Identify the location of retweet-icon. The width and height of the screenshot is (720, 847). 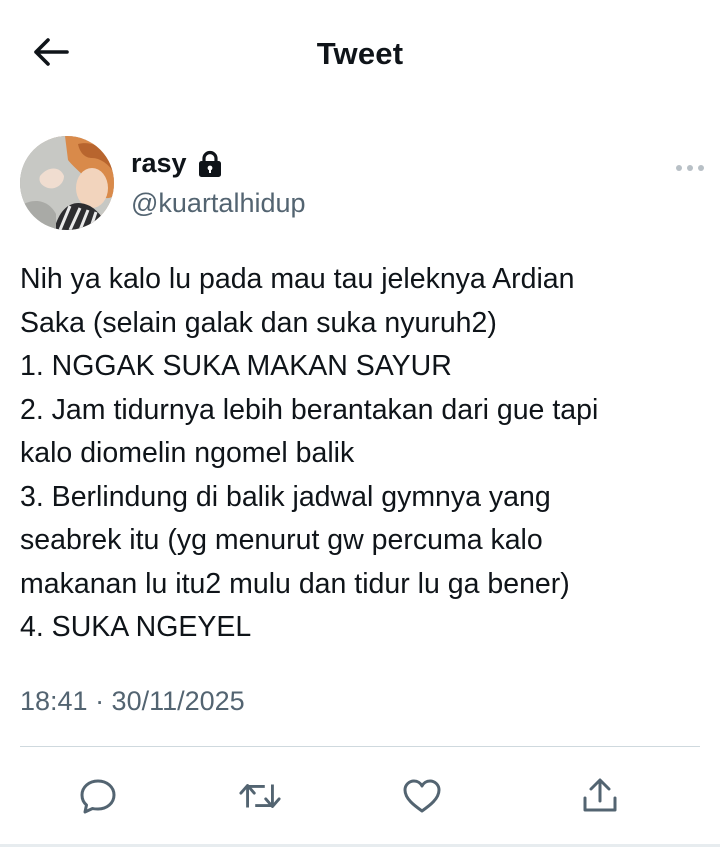
(260, 796).